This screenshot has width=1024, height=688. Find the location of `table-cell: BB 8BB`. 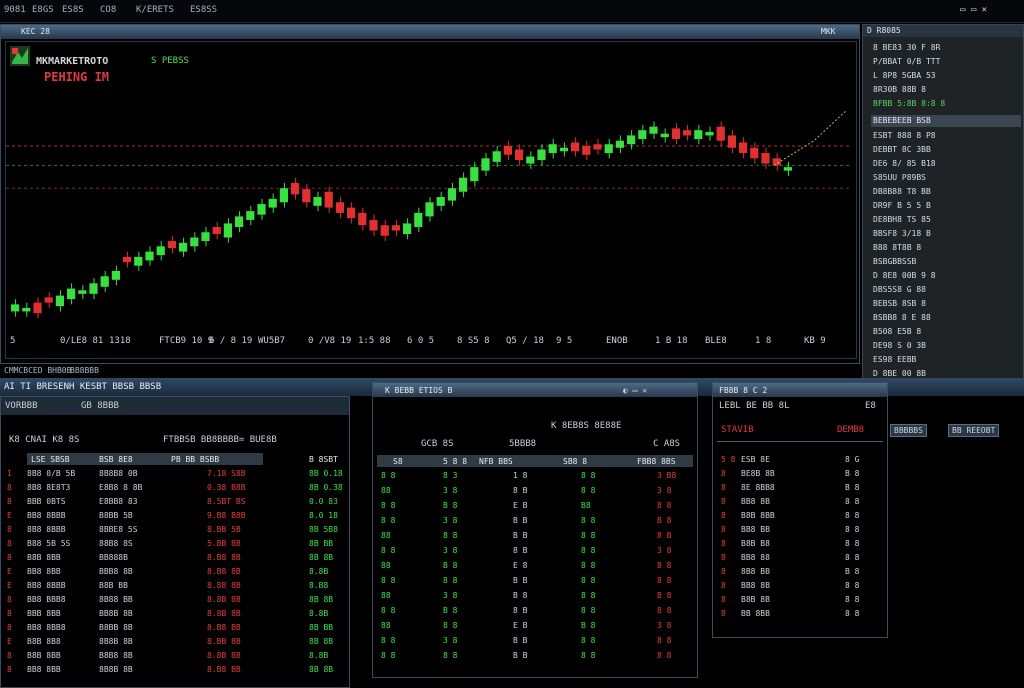

table-cell: BB 8BB is located at coordinates (755, 613).